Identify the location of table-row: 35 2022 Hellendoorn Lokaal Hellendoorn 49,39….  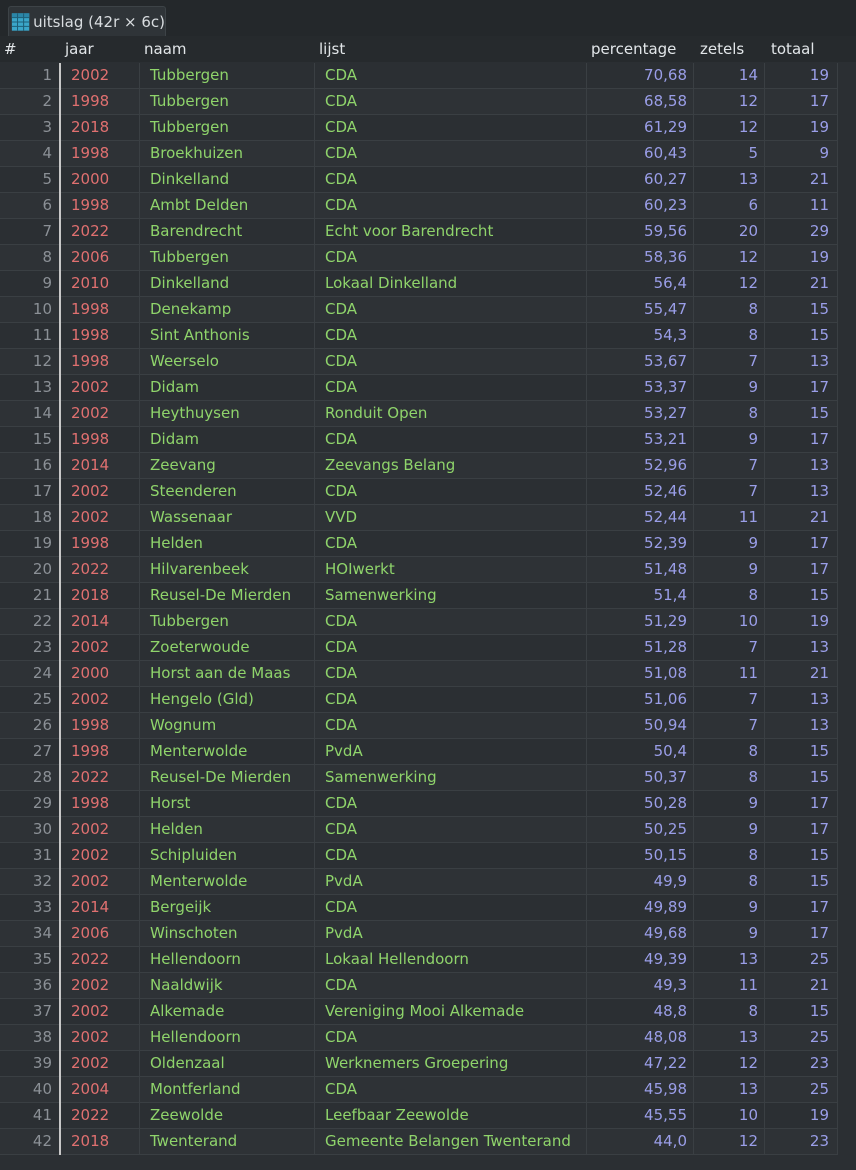
(419, 960).